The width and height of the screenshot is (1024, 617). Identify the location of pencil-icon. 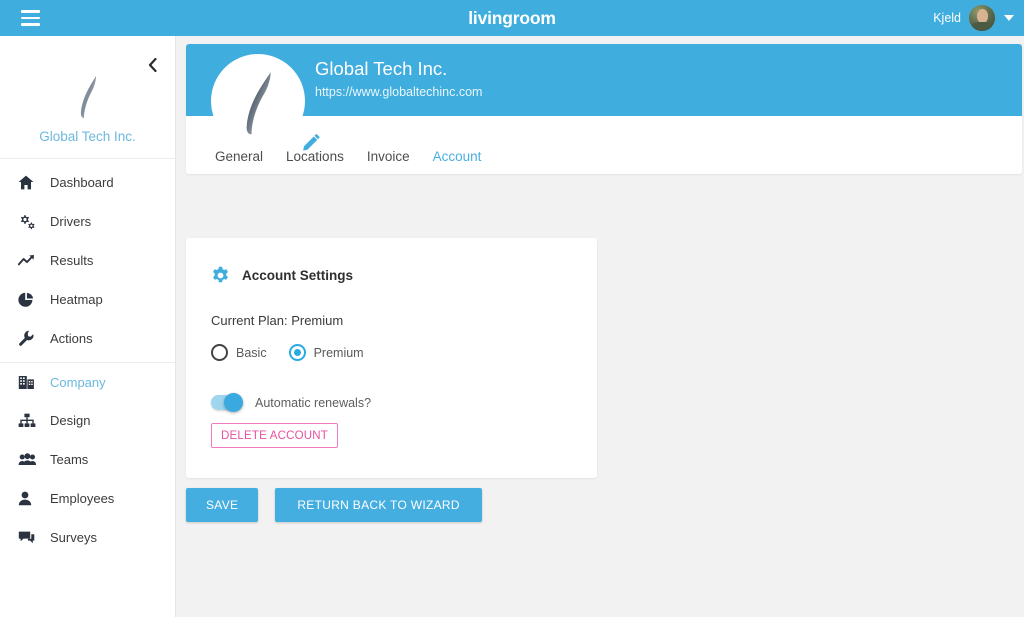
(312, 144).